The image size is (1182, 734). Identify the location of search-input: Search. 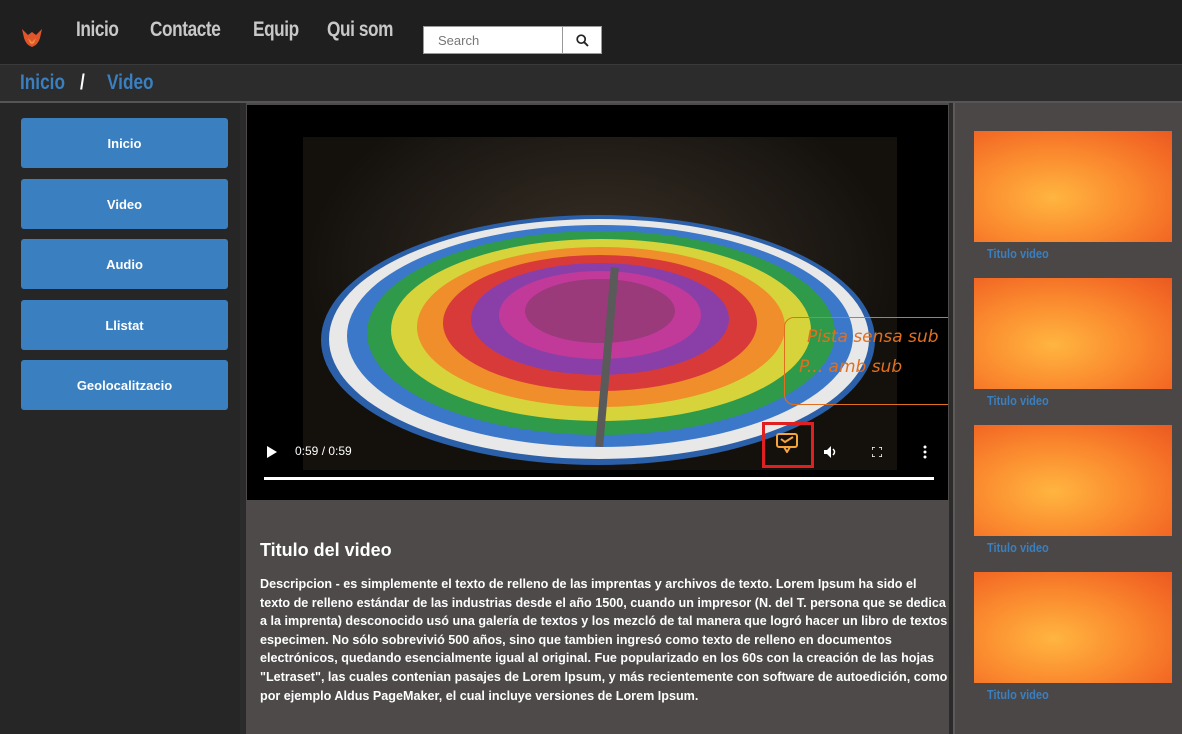
(493, 40).